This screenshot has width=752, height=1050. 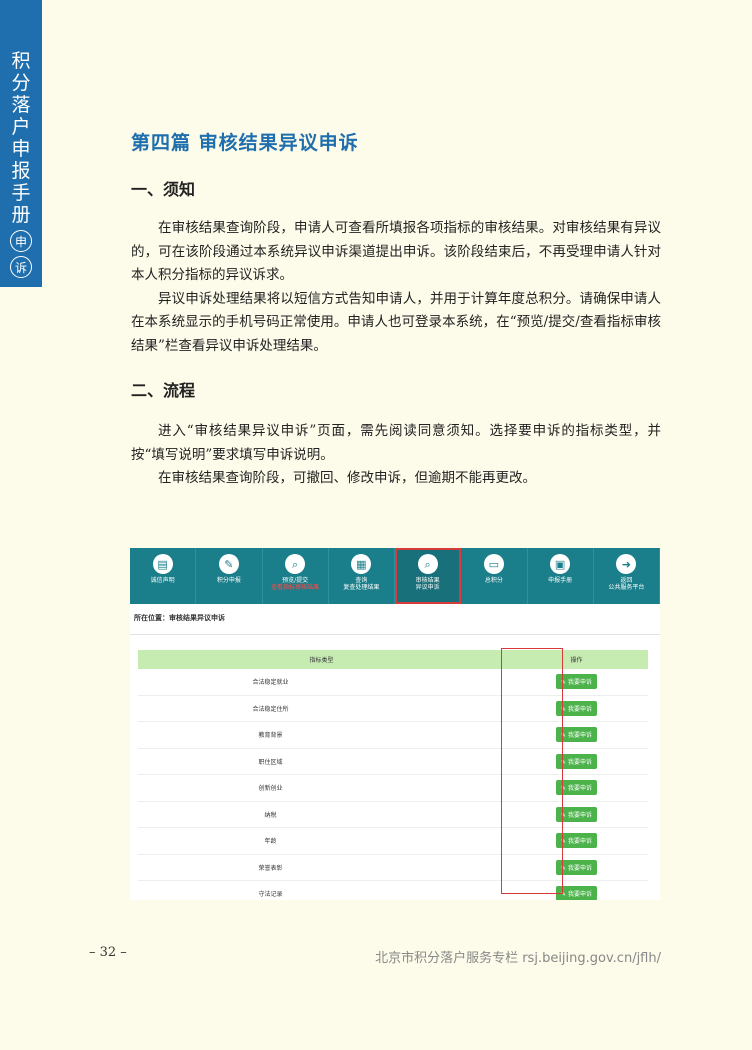 I want to click on pencil-icon: ✎, so click(x=228, y=564).